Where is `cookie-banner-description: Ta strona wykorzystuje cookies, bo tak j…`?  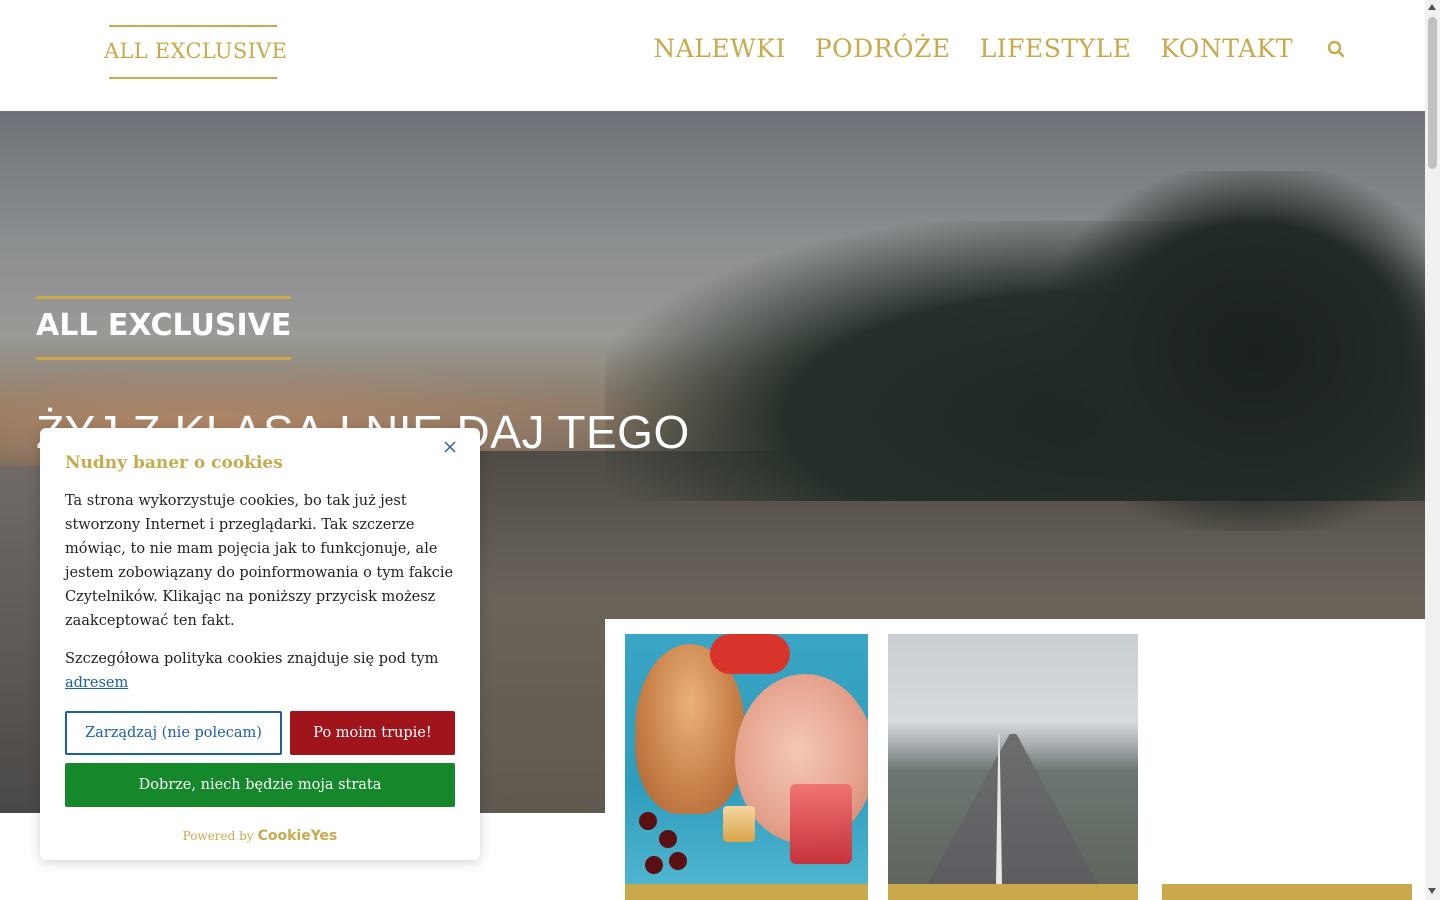 cookie-banner-description: Ta strona wykorzystuje cookies, bo tak j… is located at coordinates (259, 561).